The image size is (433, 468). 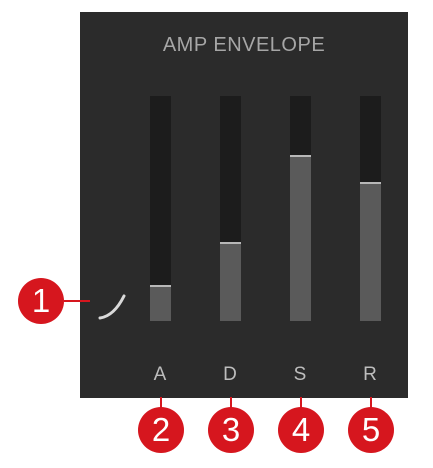 I want to click on callout-2: 2, so click(x=161, y=430).